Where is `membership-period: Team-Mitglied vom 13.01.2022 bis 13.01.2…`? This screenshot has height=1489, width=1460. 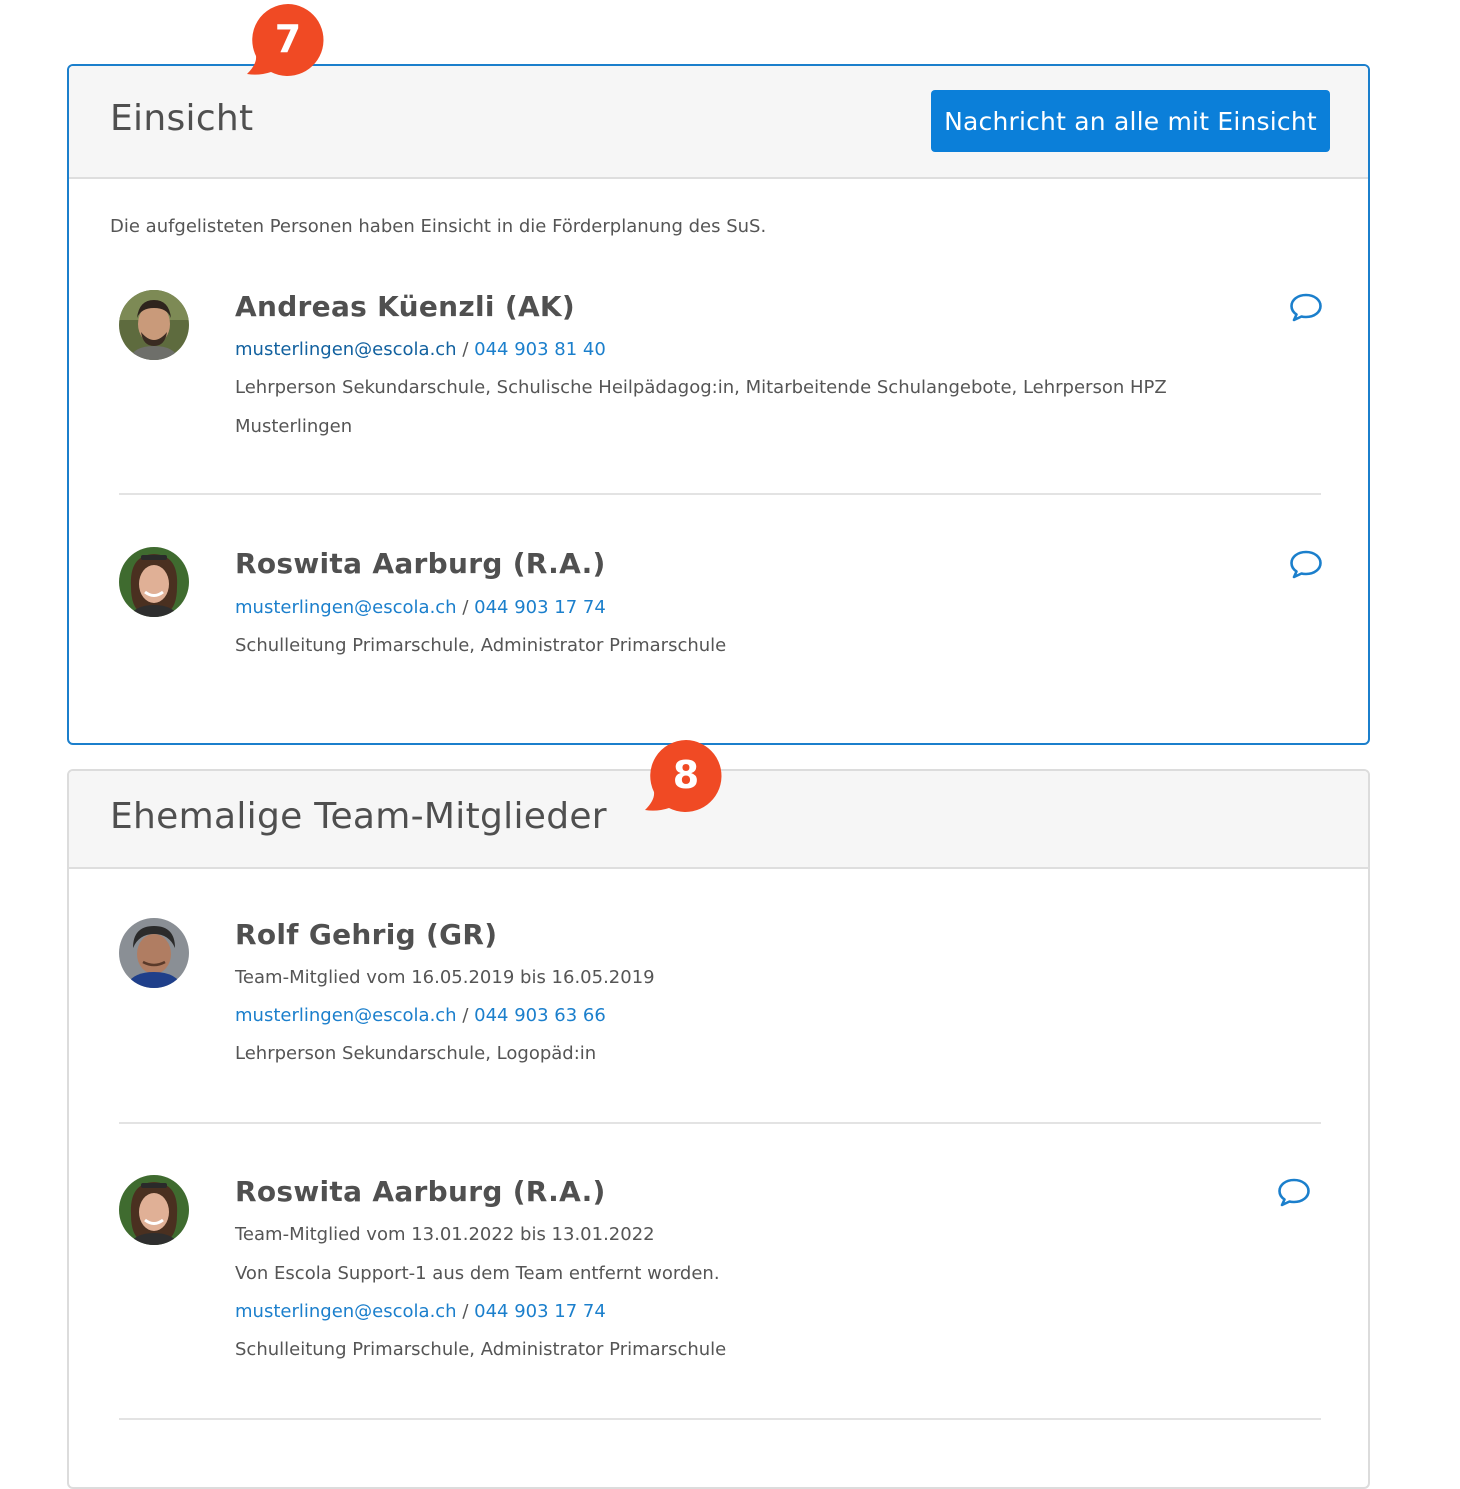
membership-period: Team-Mitglied vom 13.01.2022 bis 13.01.2… is located at coordinates (445, 1234).